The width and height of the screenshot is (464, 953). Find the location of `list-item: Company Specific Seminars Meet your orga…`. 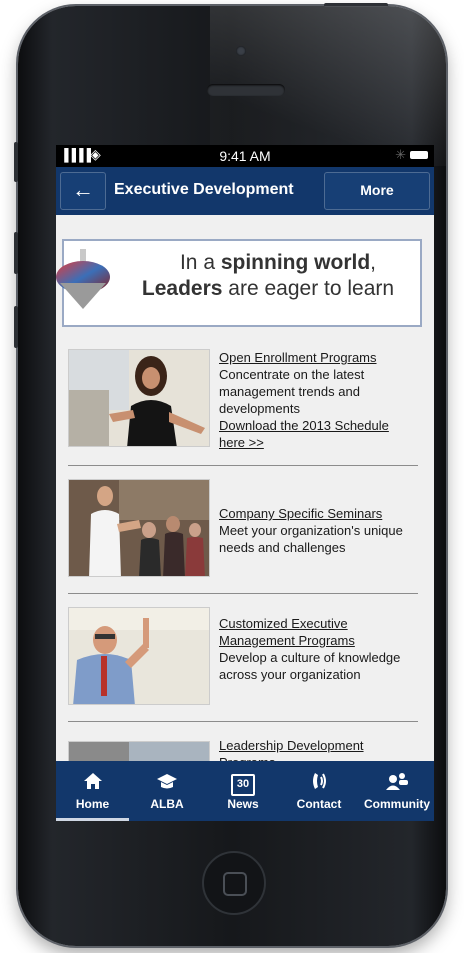

list-item: Company Specific Seminars Meet your orga… is located at coordinates (243, 530).